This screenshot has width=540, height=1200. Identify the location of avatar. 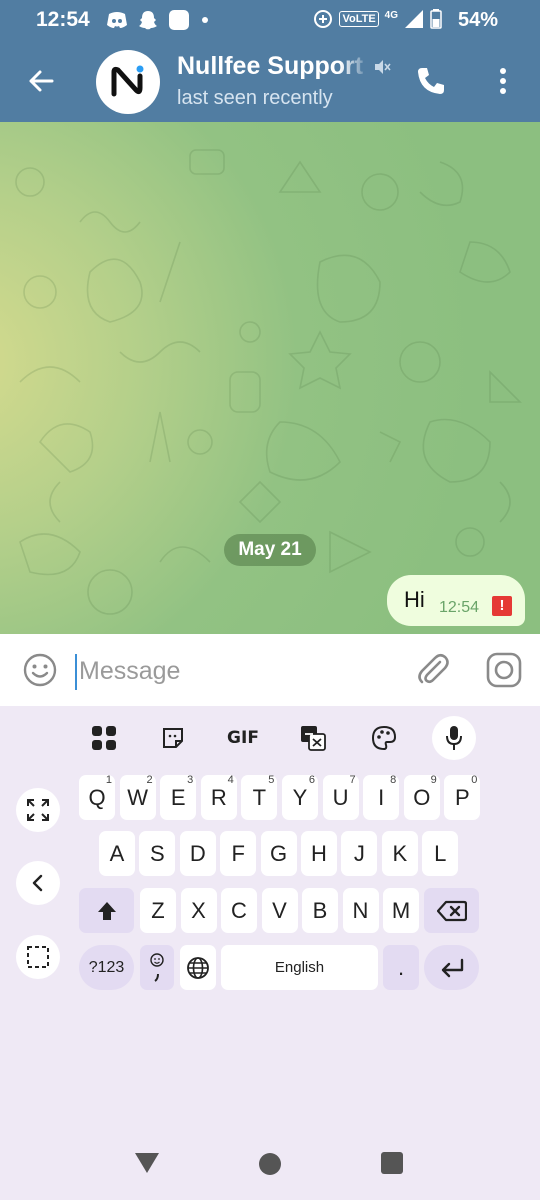
(128, 82).